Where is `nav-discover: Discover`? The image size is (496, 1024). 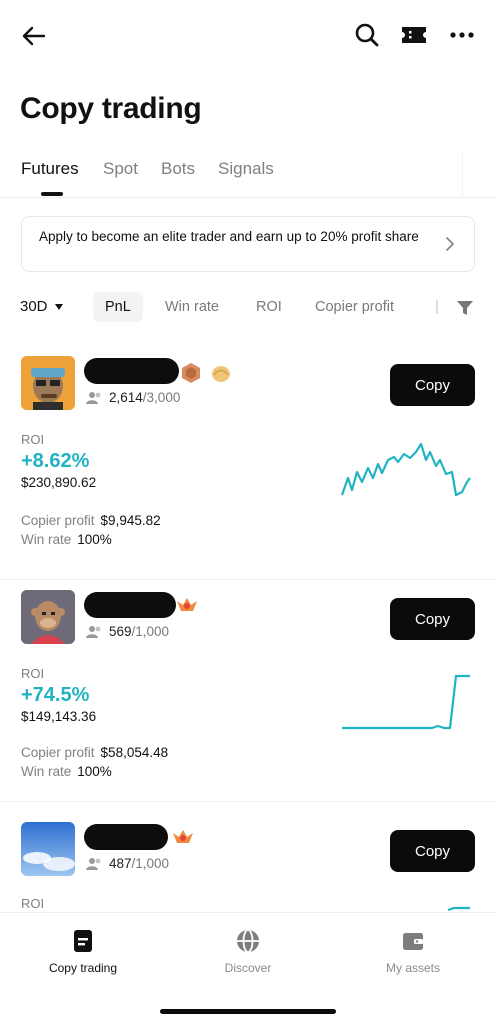
nav-discover: Discover is located at coordinates (248, 951).